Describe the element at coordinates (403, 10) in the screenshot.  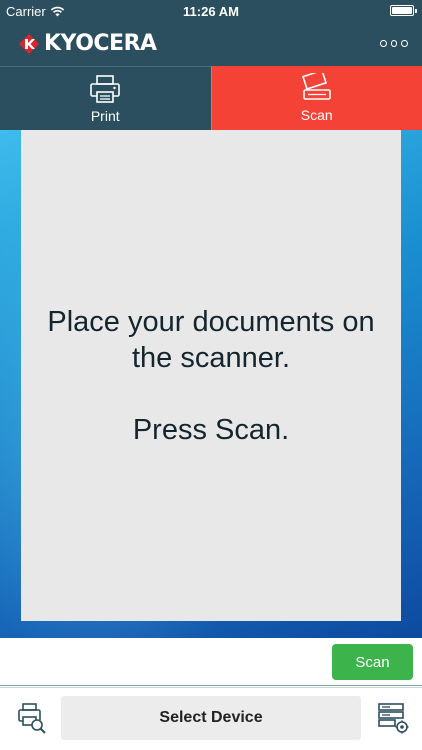
I see `battery-icon` at that location.